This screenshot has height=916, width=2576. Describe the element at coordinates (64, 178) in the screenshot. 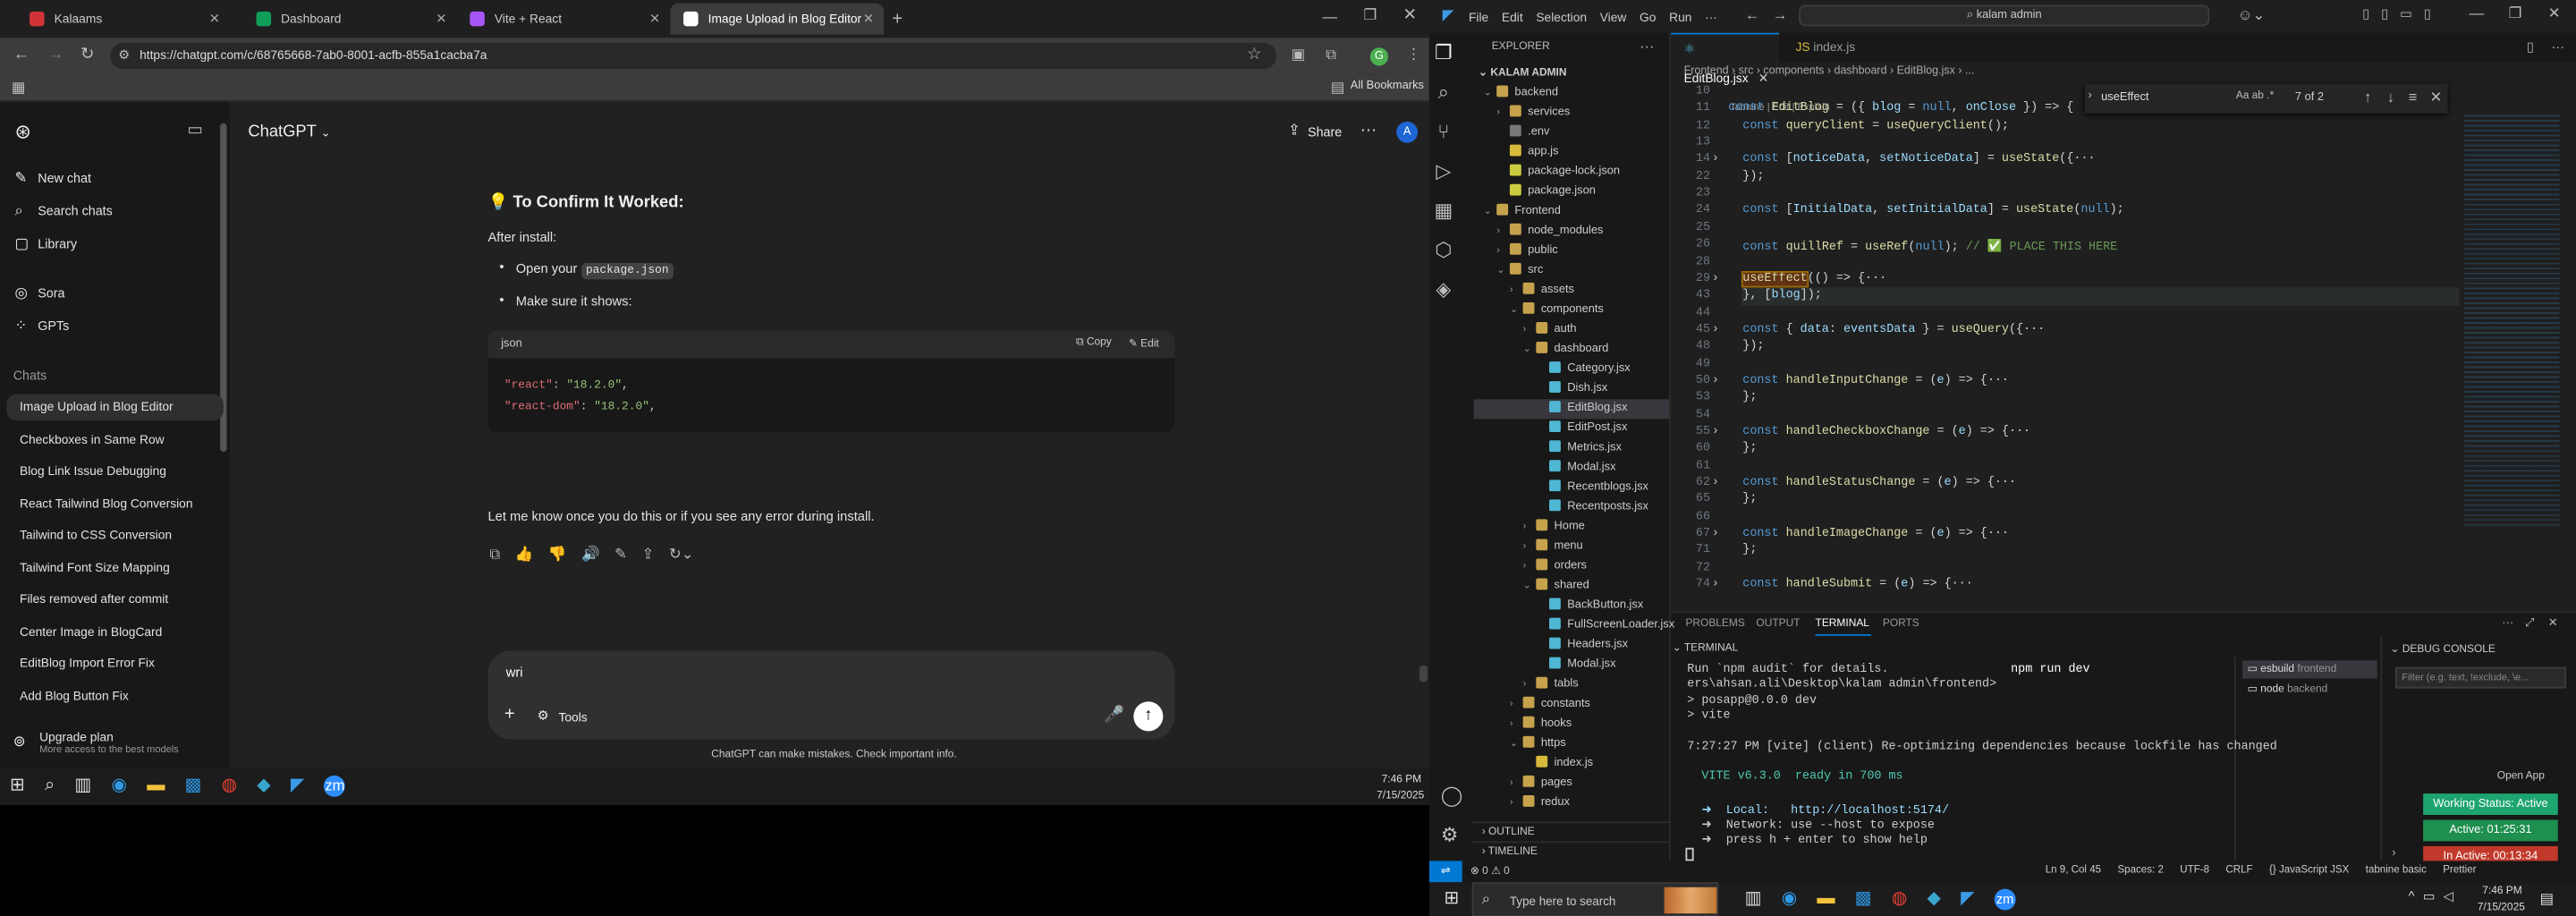

I see `new-chat-link: New chat` at that location.